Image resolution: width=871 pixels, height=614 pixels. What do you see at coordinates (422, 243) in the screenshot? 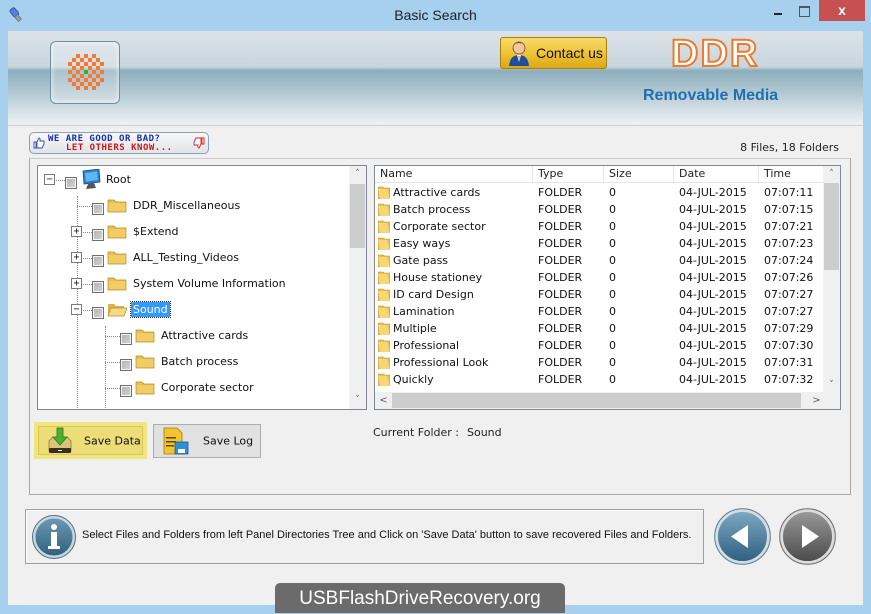
I see `item-name: Easy ways` at bounding box center [422, 243].